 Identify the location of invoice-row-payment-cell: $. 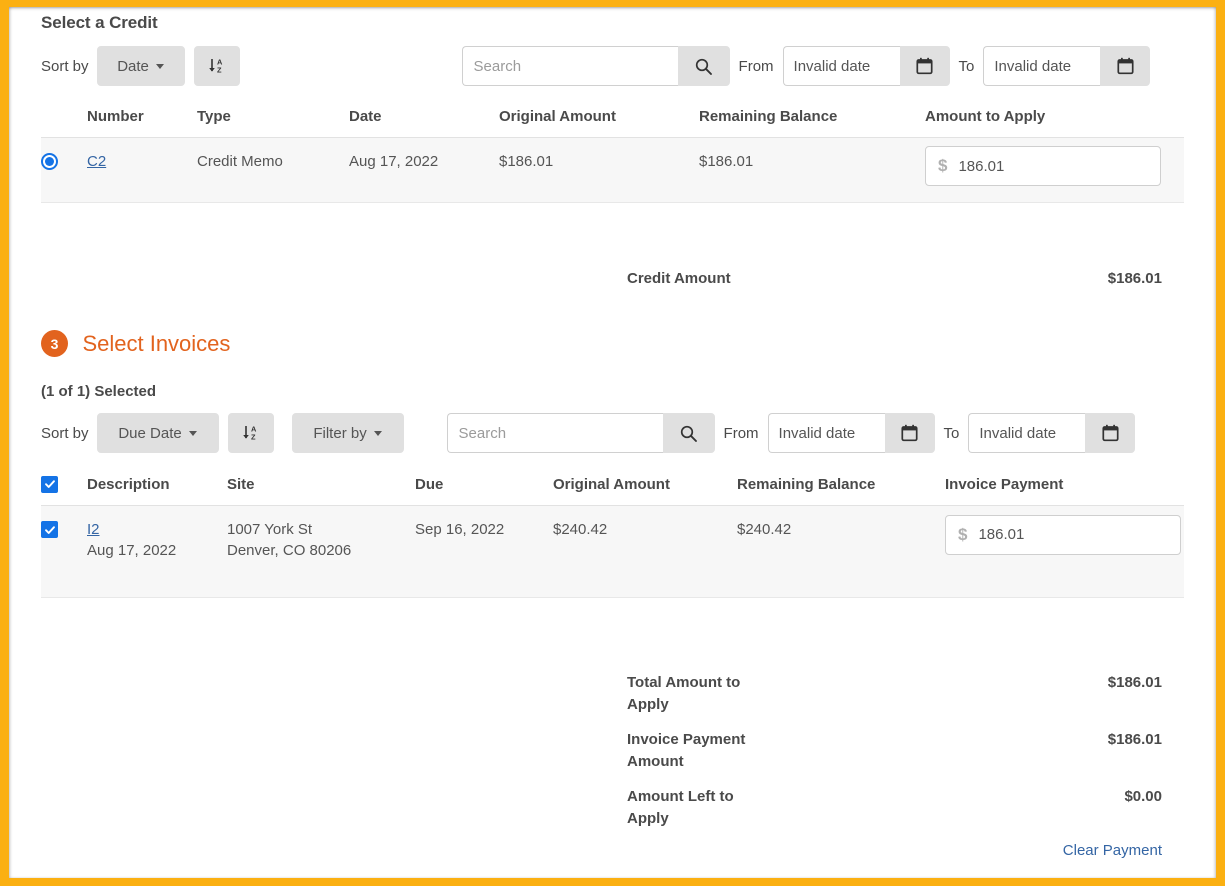
(1064, 551).